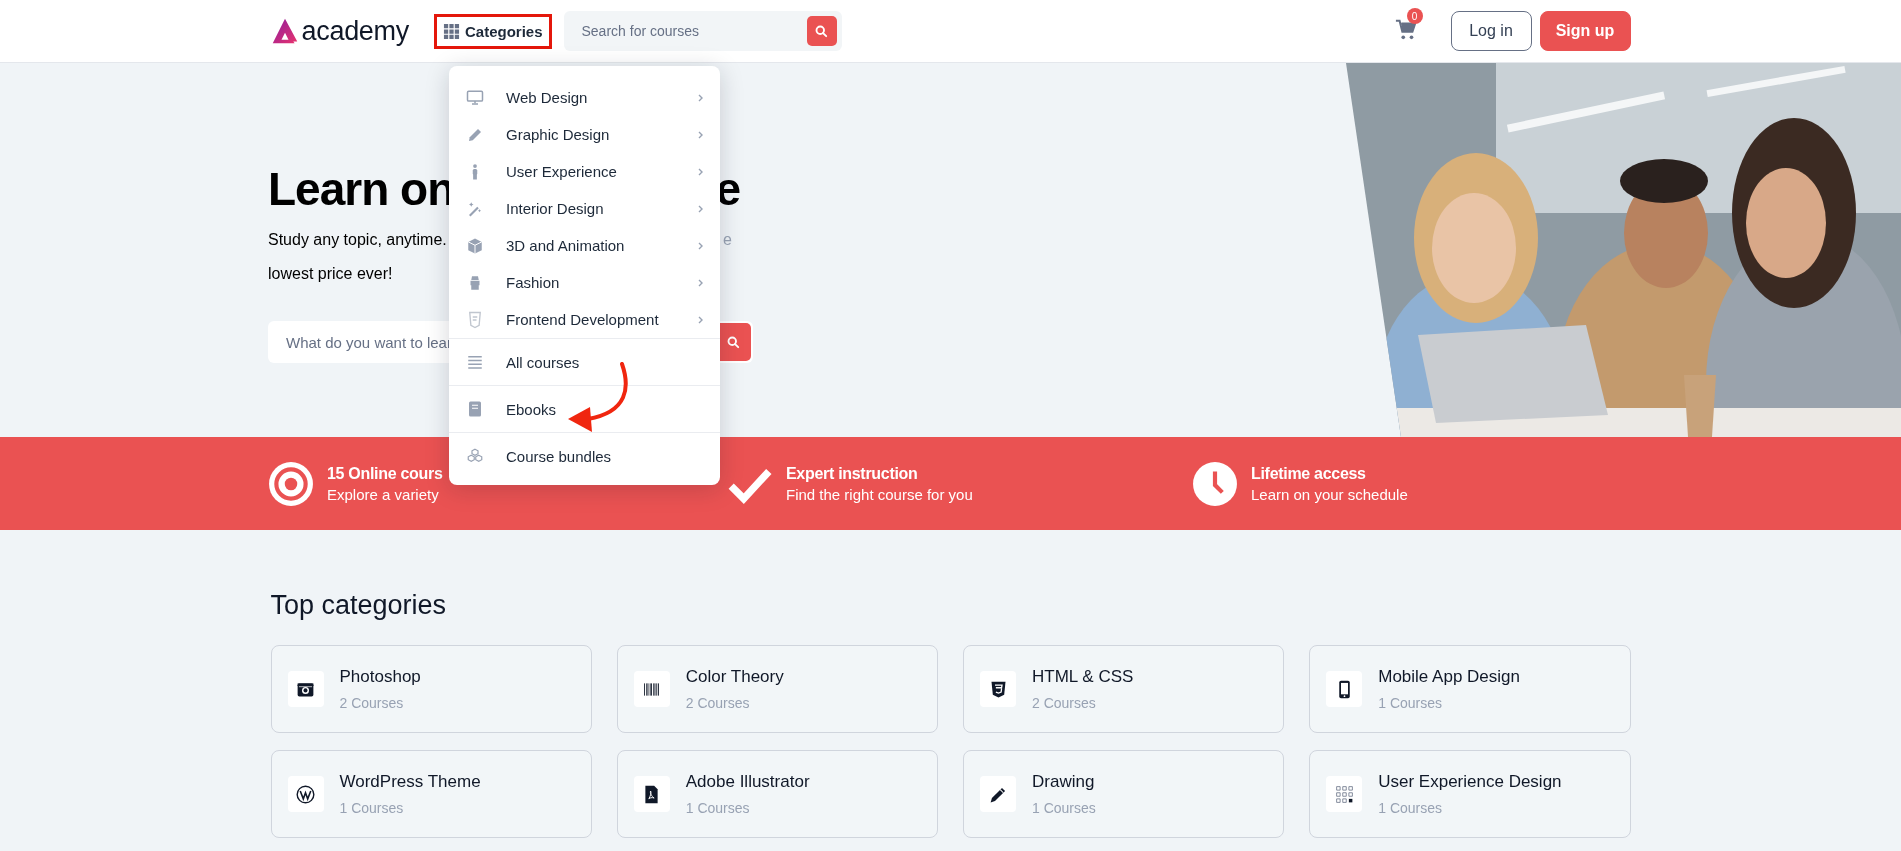  I want to click on category-card: WordPress Theme 1 Courses, so click(431, 794).